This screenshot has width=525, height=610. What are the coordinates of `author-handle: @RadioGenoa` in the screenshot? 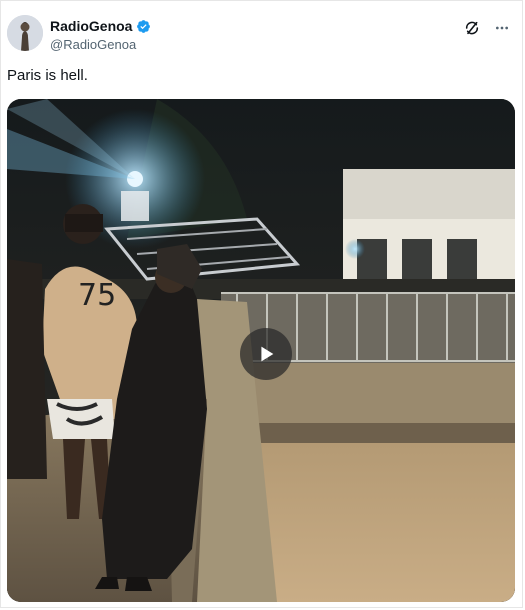 It's located at (100, 44).